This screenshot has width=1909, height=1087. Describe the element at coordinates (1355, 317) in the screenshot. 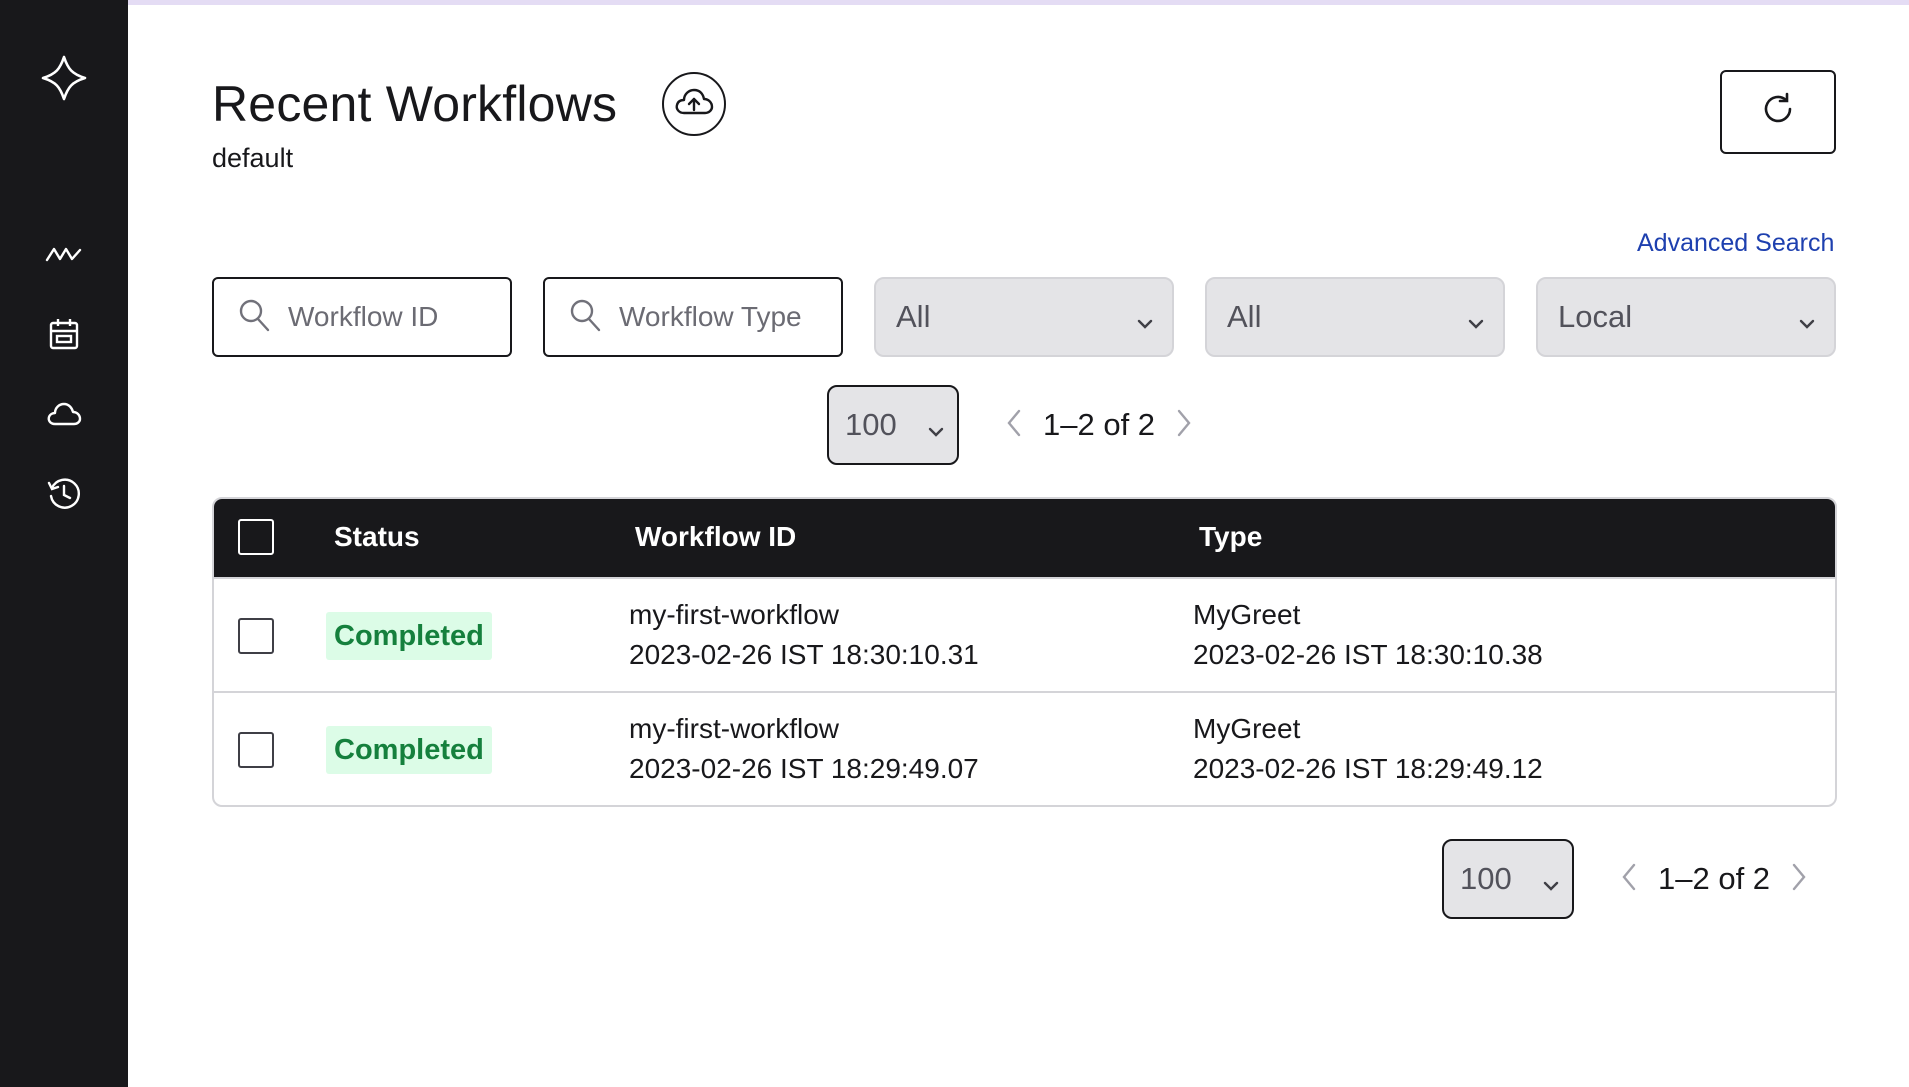

I see `time-filter-select: All` at that location.